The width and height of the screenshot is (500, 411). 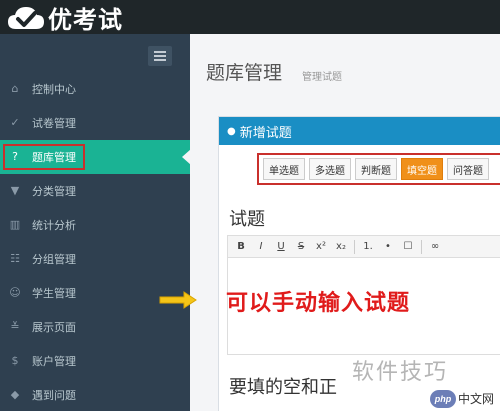 I want to click on type-fill-blank-button: 填空题, so click(x=422, y=169).